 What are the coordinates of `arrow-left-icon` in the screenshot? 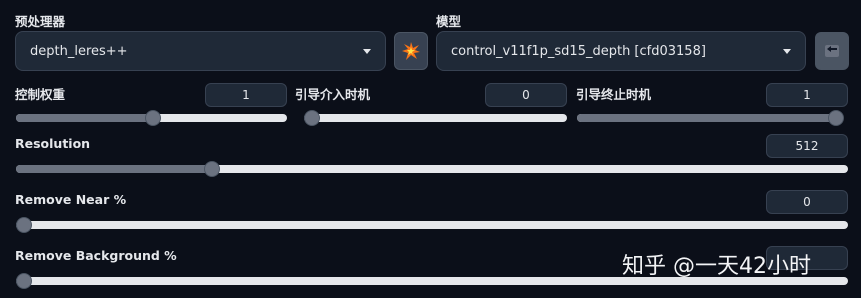 It's located at (832, 51).